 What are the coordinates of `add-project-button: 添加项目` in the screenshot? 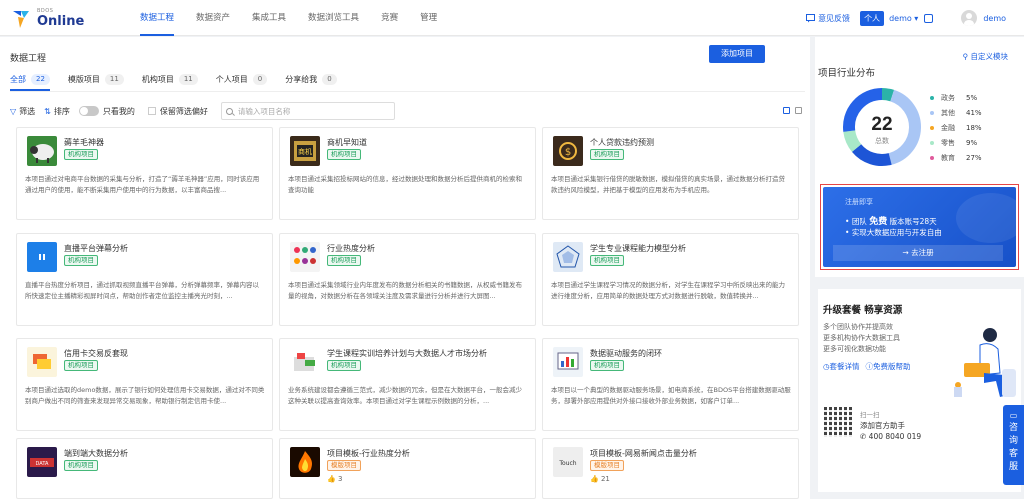 It's located at (737, 54).